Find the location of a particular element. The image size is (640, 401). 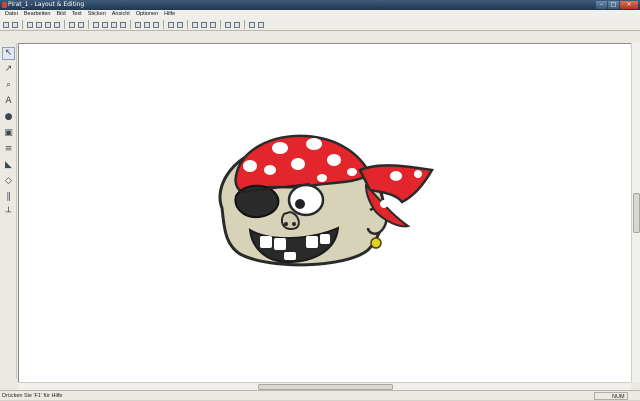

close-icon: × is located at coordinates (629, 5).